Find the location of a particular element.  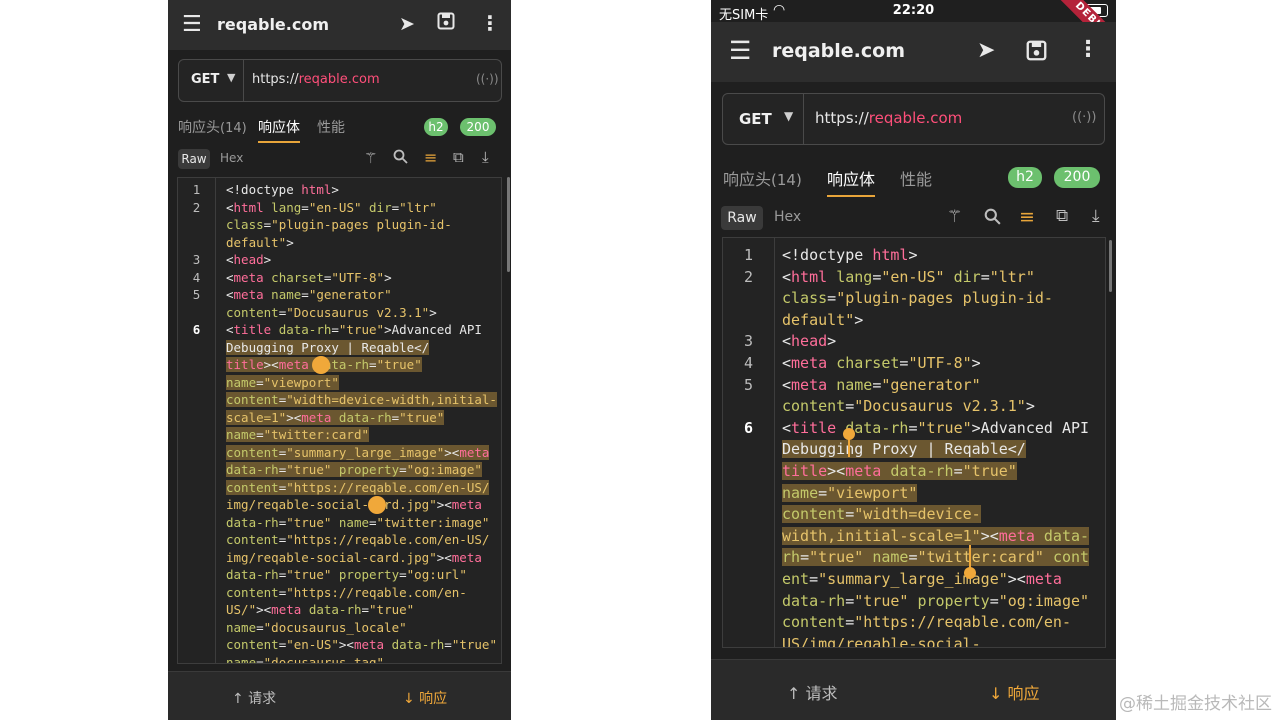

code-line: content="summary_large_image"><meta is located at coordinates (358, 452).